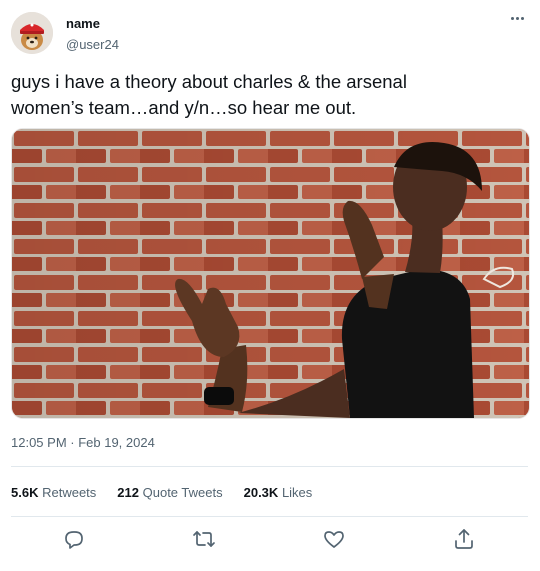 This screenshot has height=571, width=540. Describe the element at coordinates (83, 23) in the screenshot. I see `author-name: name` at that location.